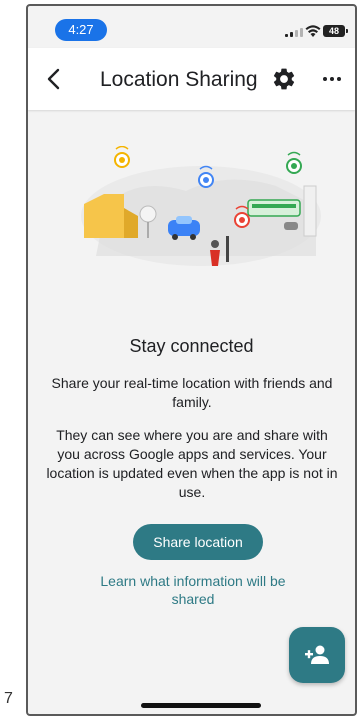  I want to click on home-indicator, so click(201, 705).